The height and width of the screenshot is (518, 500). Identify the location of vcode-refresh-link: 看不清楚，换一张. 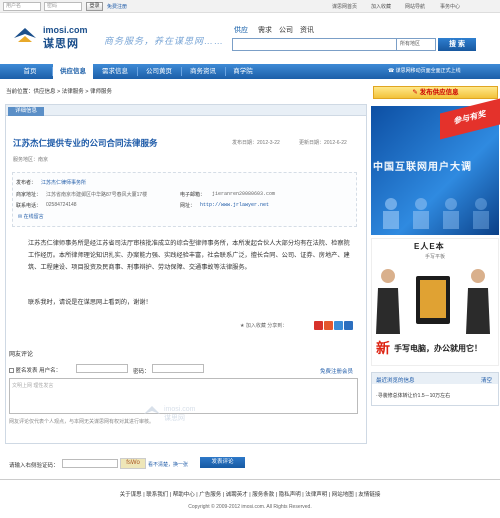
(168, 464).